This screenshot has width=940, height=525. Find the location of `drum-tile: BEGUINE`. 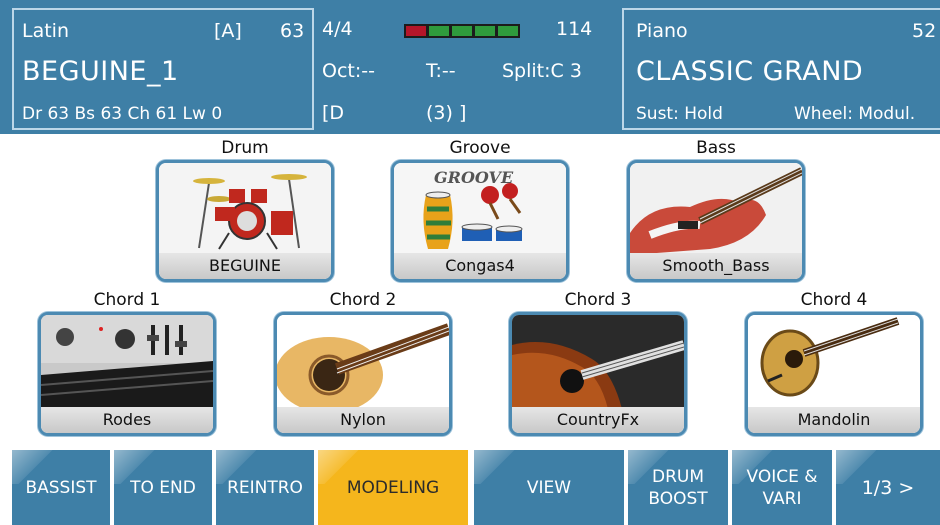

drum-tile: BEGUINE is located at coordinates (245, 221).